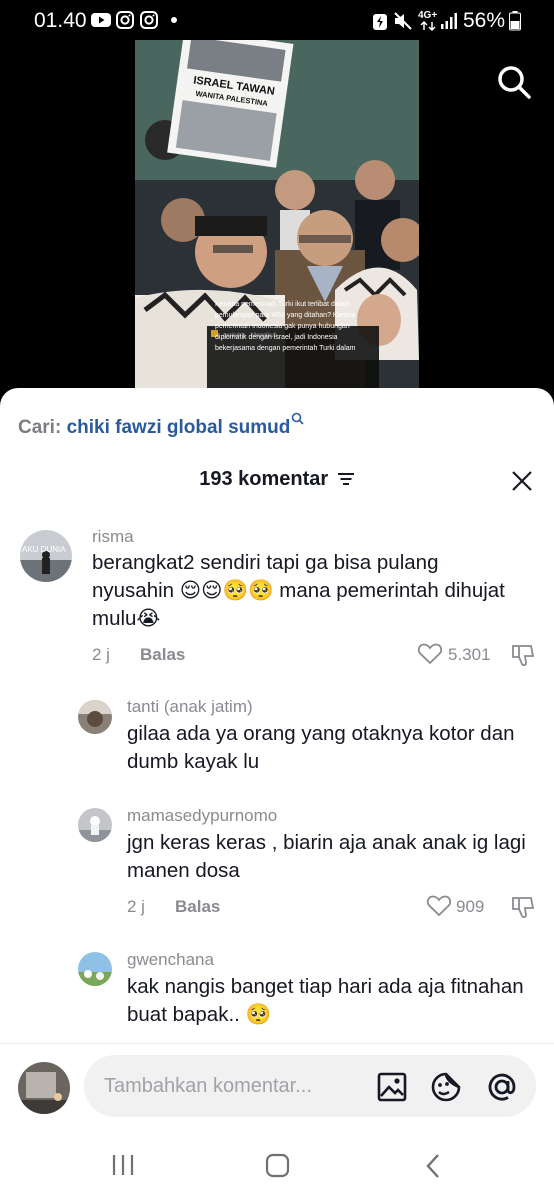  What do you see at coordinates (44, 549) in the screenshot?
I see `svg-text: AKU DUNIA` at bounding box center [44, 549].